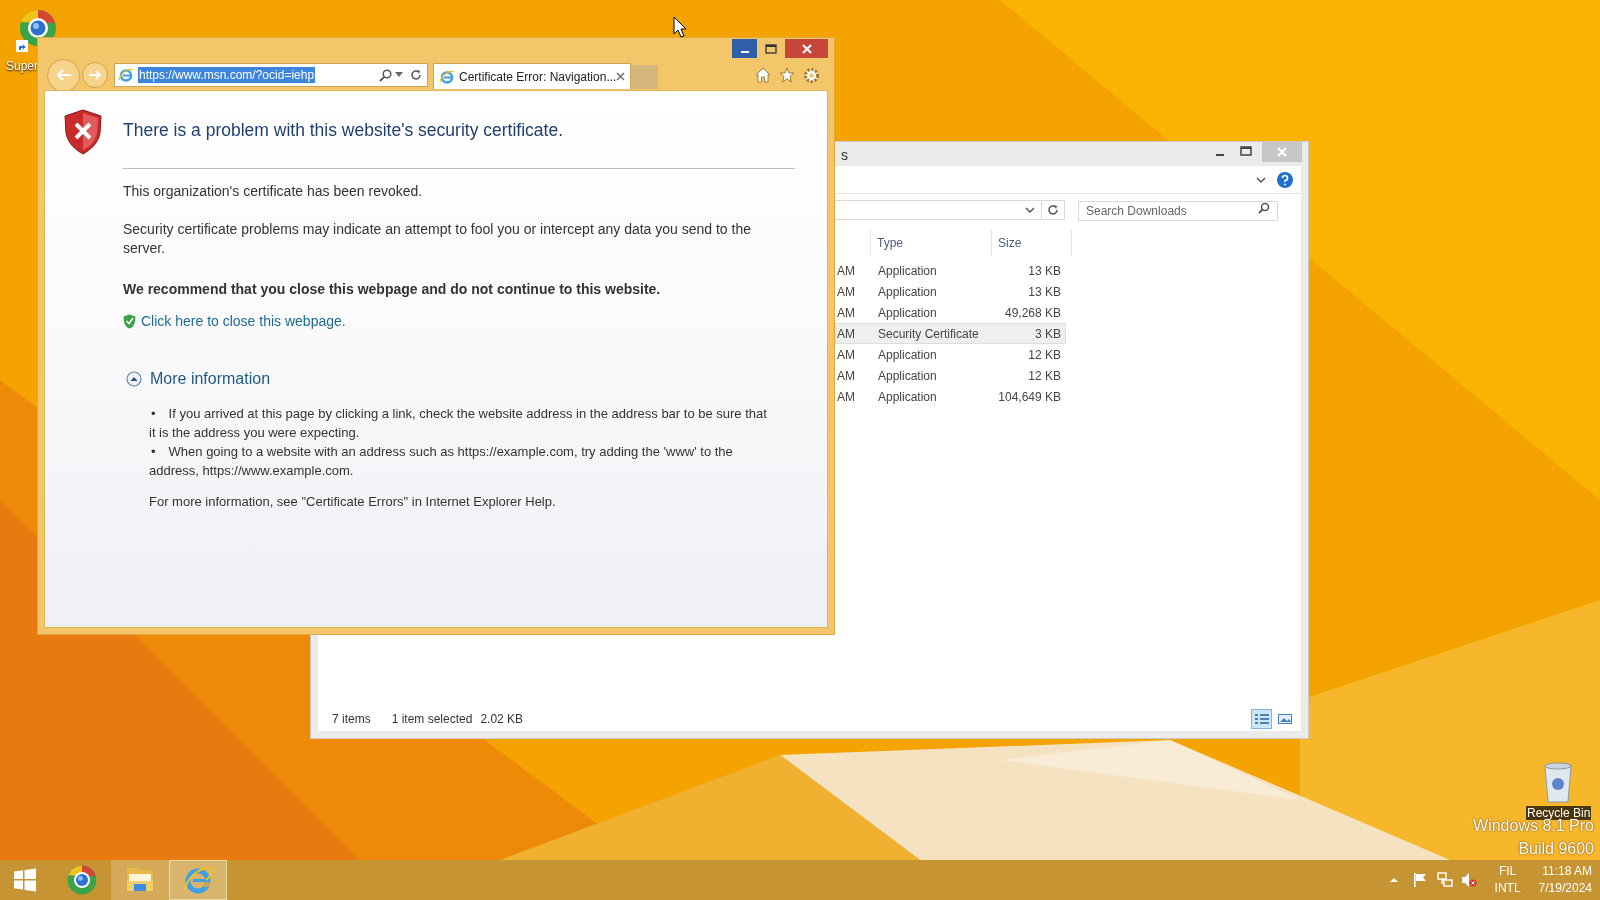 Image resolution: width=1600 pixels, height=900 pixels. Describe the element at coordinates (771, 48) in the screenshot. I see `maximize-icon` at that location.